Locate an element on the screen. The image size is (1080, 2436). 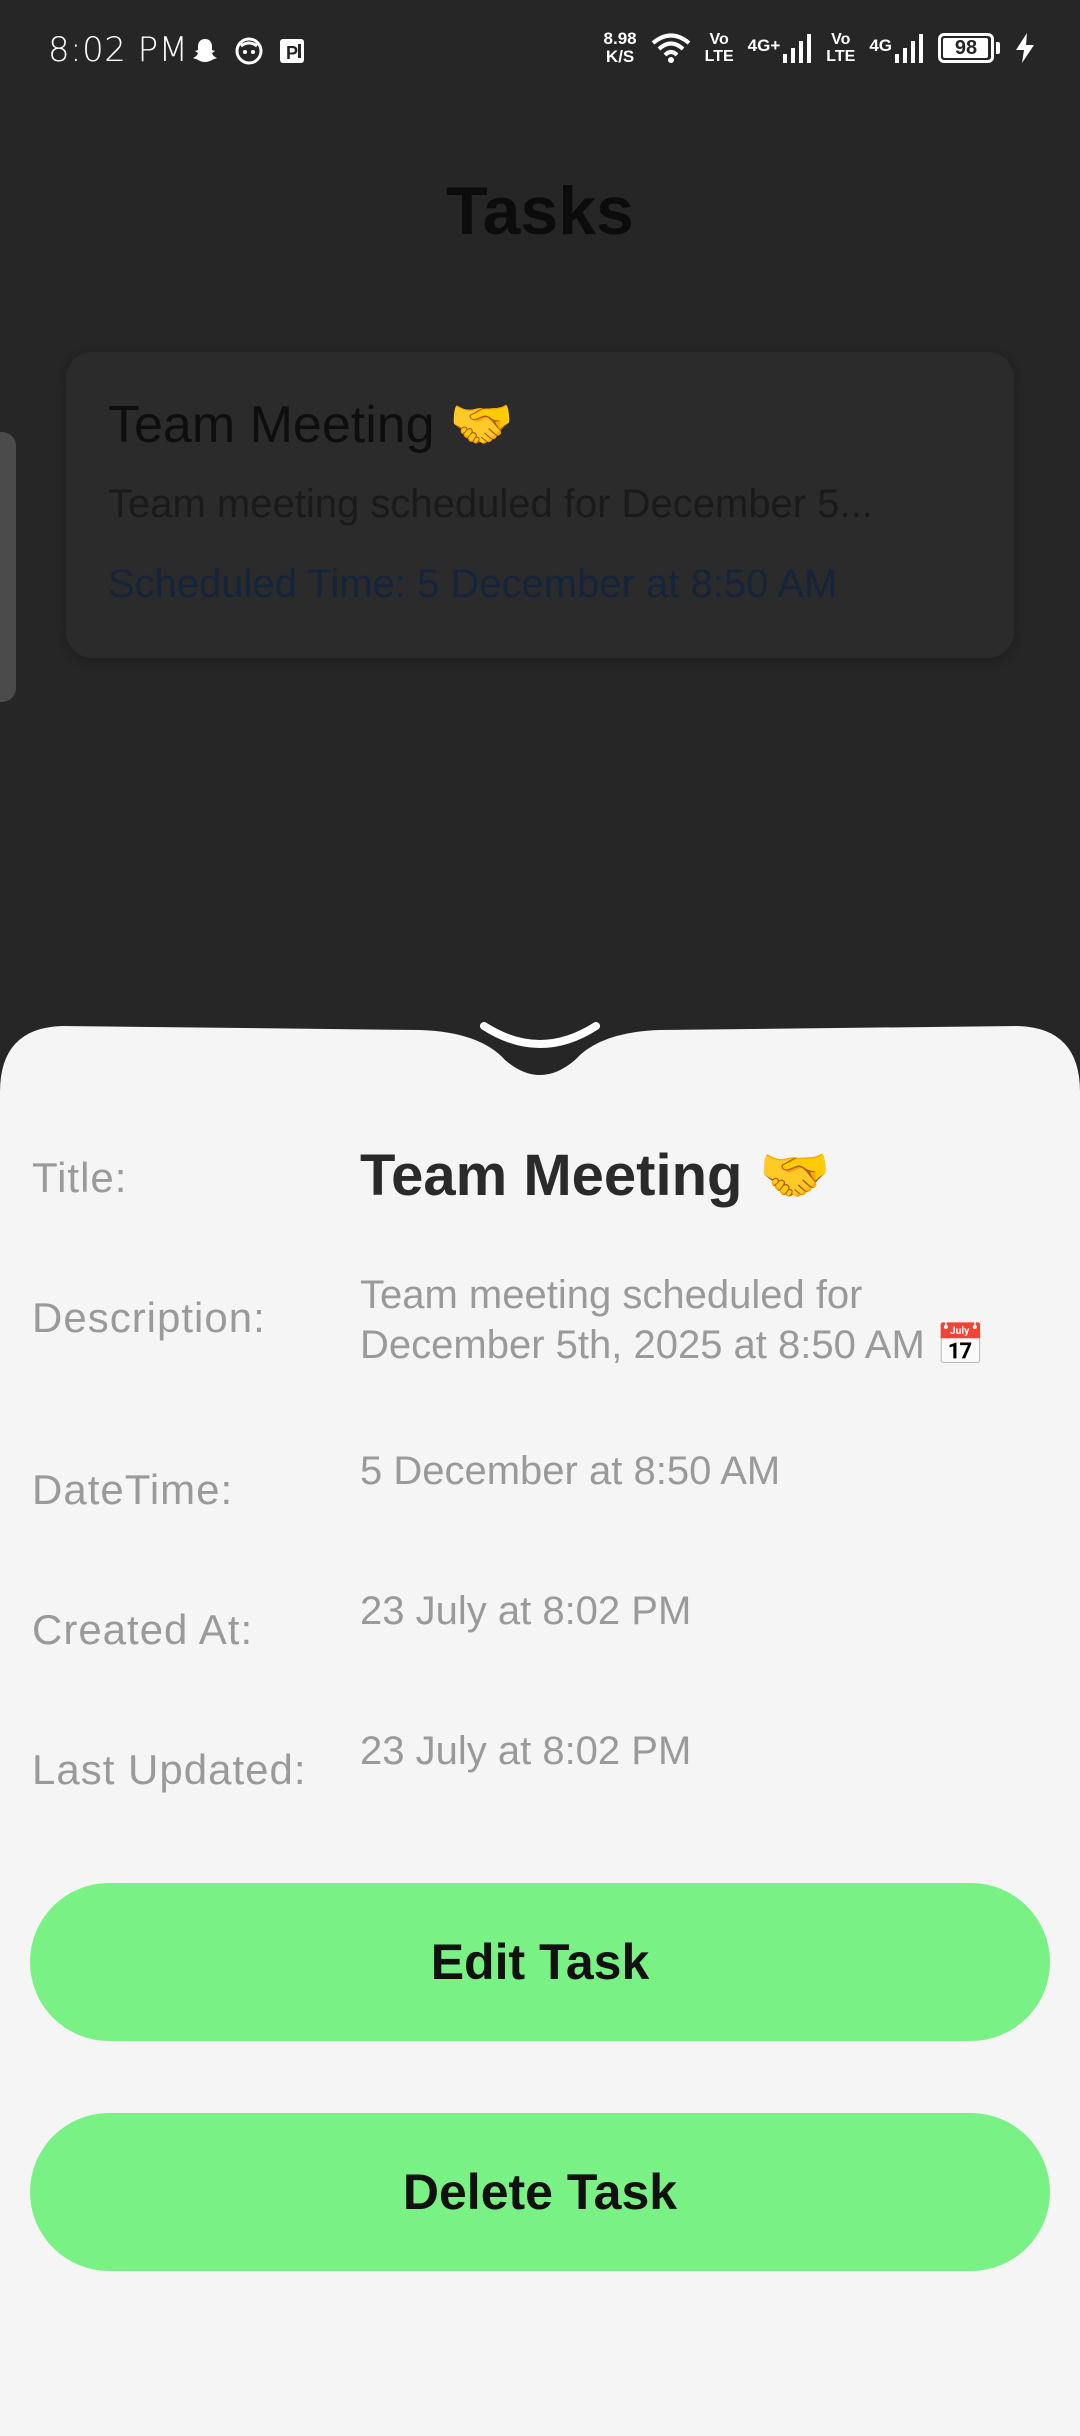
task-card-scheduled-time: Scheduled Time: 5 December at 8:50 AM is located at coordinates (473, 584).